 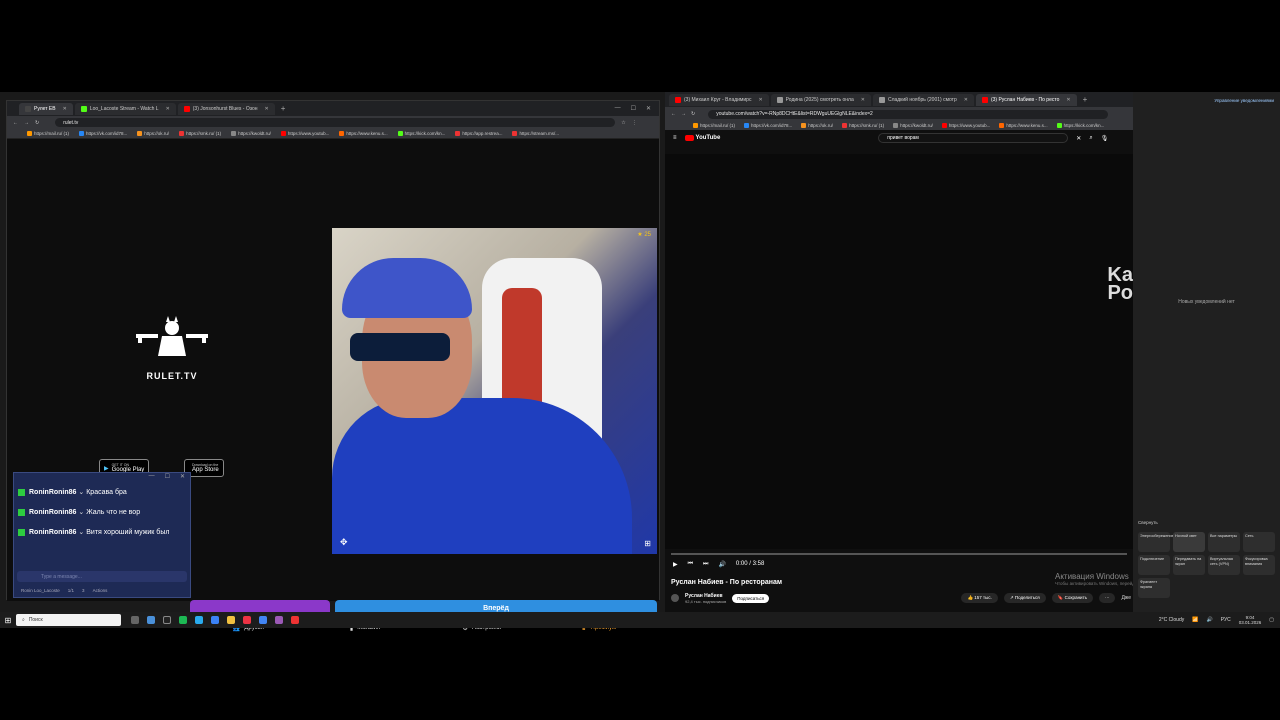 I want to click on forward-icon: →, so click(x=683, y=114).